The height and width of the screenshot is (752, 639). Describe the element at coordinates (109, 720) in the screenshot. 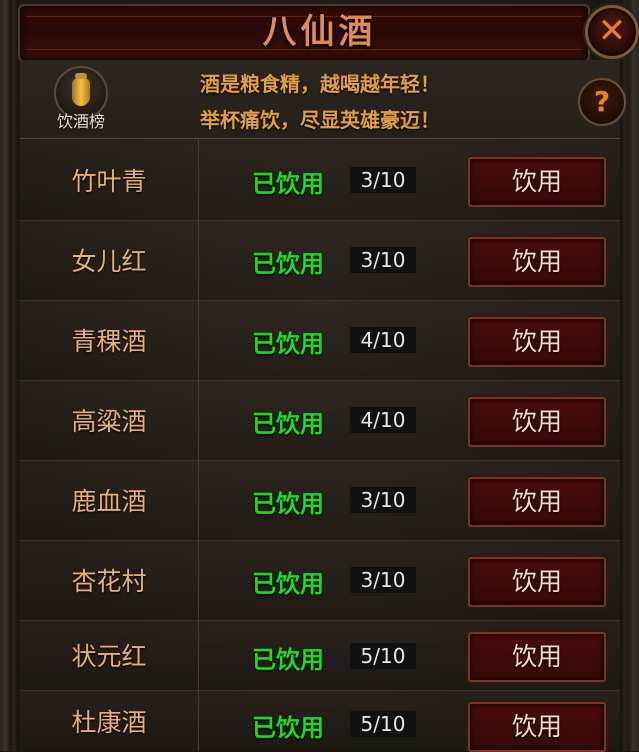

I see `wine-name: 杜康酒` at that location.